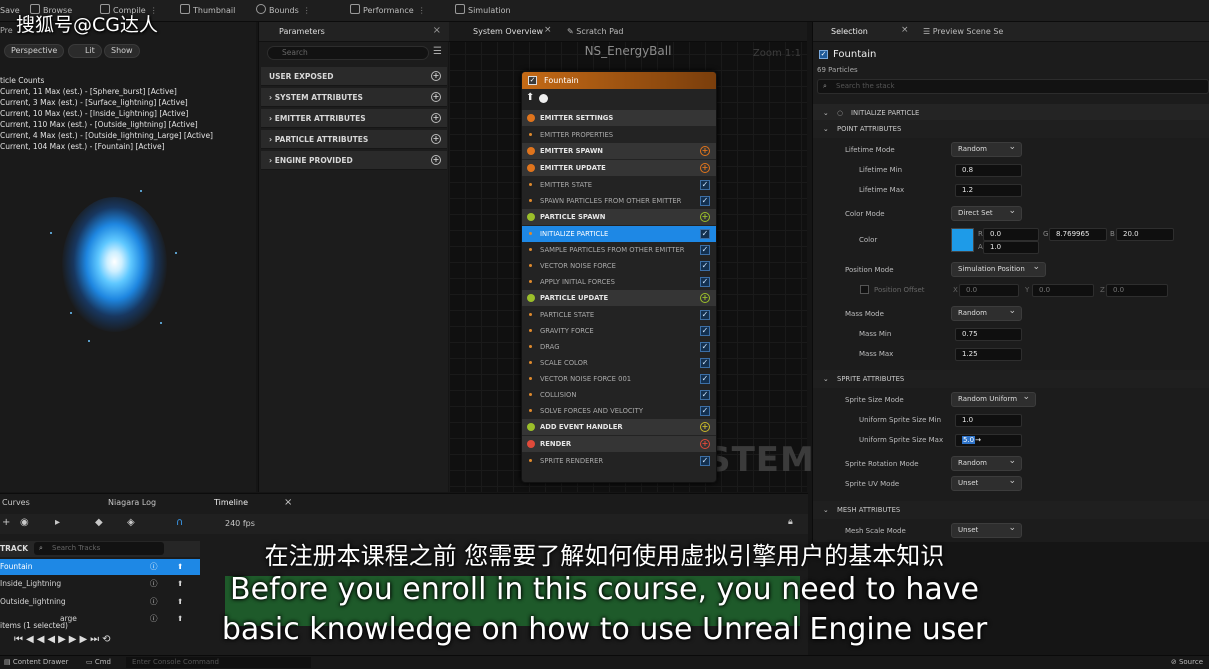 The width and height of the screenshot is (1209, 669). I want to click on color-mode-dropdown: Direct Set, so click(986, 213).